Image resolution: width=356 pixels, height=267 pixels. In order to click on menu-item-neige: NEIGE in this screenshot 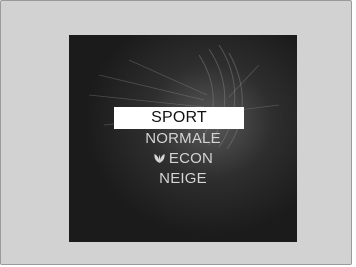, I will do `click(183, 179)`.